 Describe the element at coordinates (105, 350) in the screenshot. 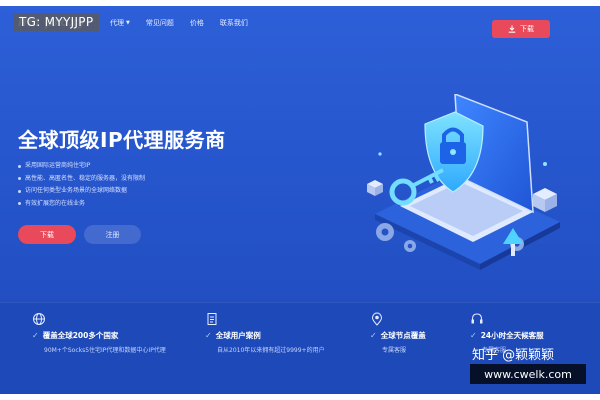

I see `feature-subtitle: 90M+个Socks5住宅IP代理和数据中心IP代理` at that location.